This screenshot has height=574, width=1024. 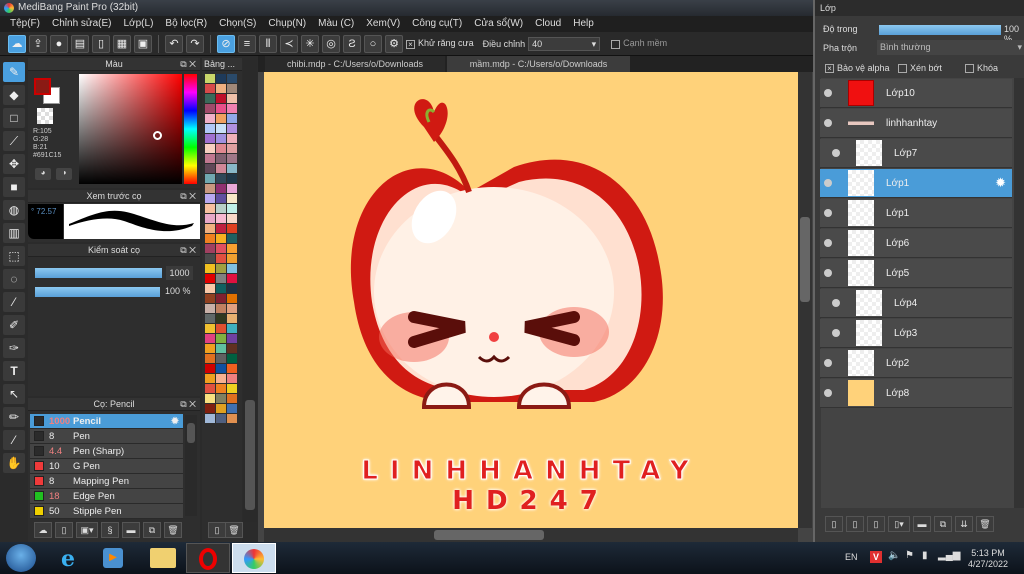 I want to click on concentric-snap-icon: ◎, so click(x=331, y=43).